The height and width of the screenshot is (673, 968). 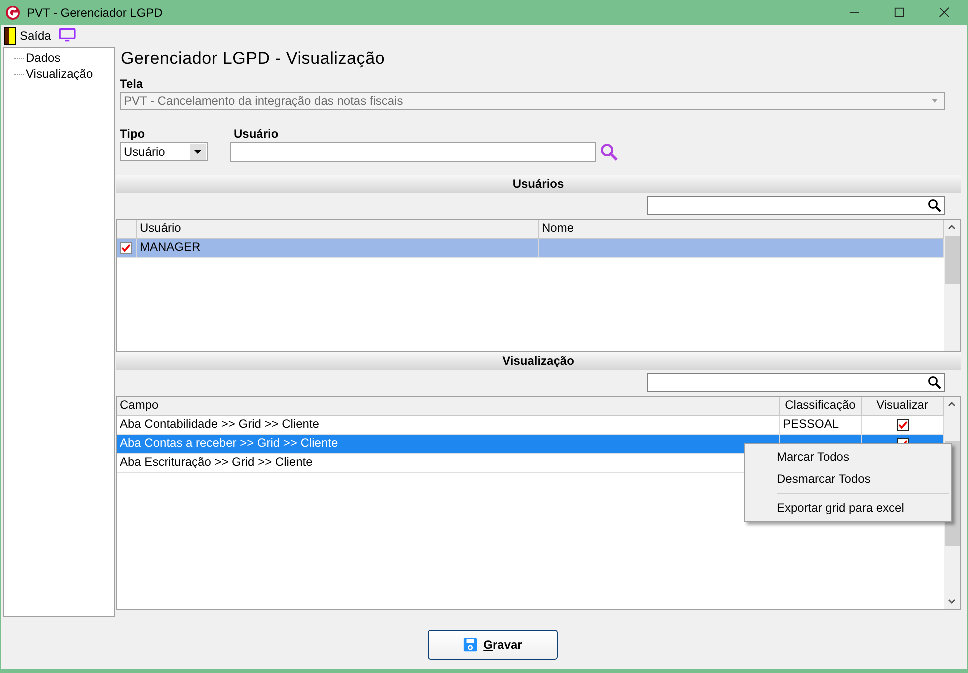 What do you see at coordinates (60, 74) in the screenshot?
I see `tree-item: Visualização` at bounding box center [60, 74].